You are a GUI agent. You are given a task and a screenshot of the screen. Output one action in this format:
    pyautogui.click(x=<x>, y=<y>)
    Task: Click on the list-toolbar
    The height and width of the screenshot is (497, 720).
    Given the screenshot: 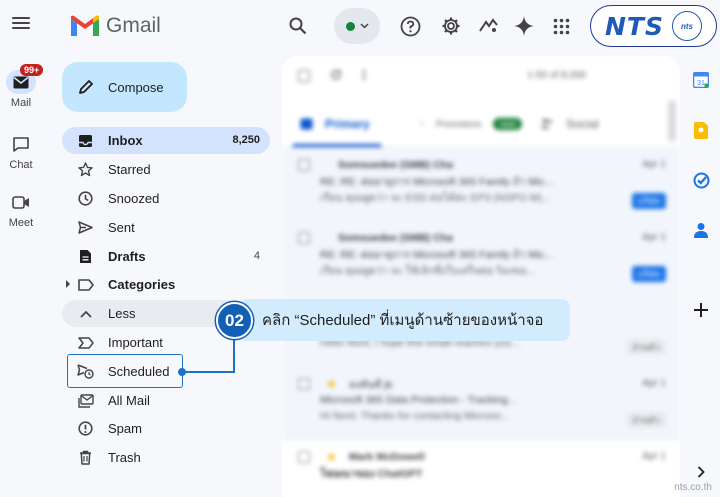 What is the action you would take?
    pyautogui.click(x=481, y=76)
    